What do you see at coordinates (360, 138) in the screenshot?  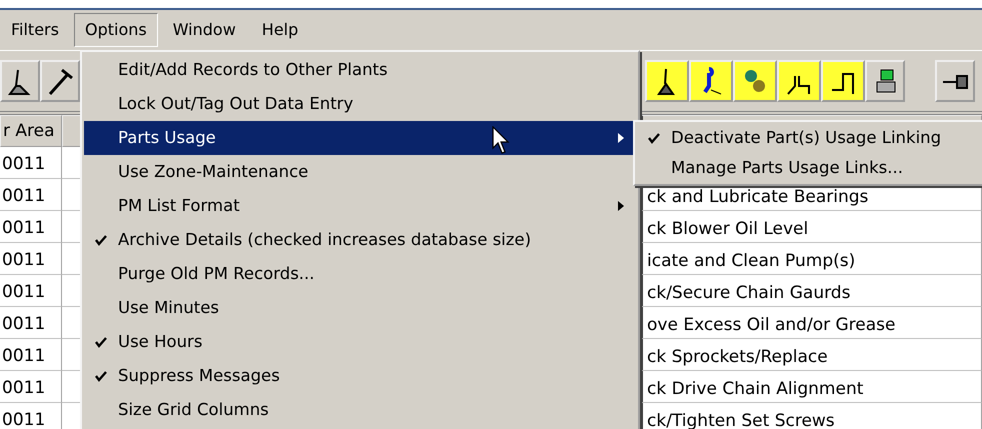 I see `menu-item: Parts Usage` at bounding box center [360, 138].